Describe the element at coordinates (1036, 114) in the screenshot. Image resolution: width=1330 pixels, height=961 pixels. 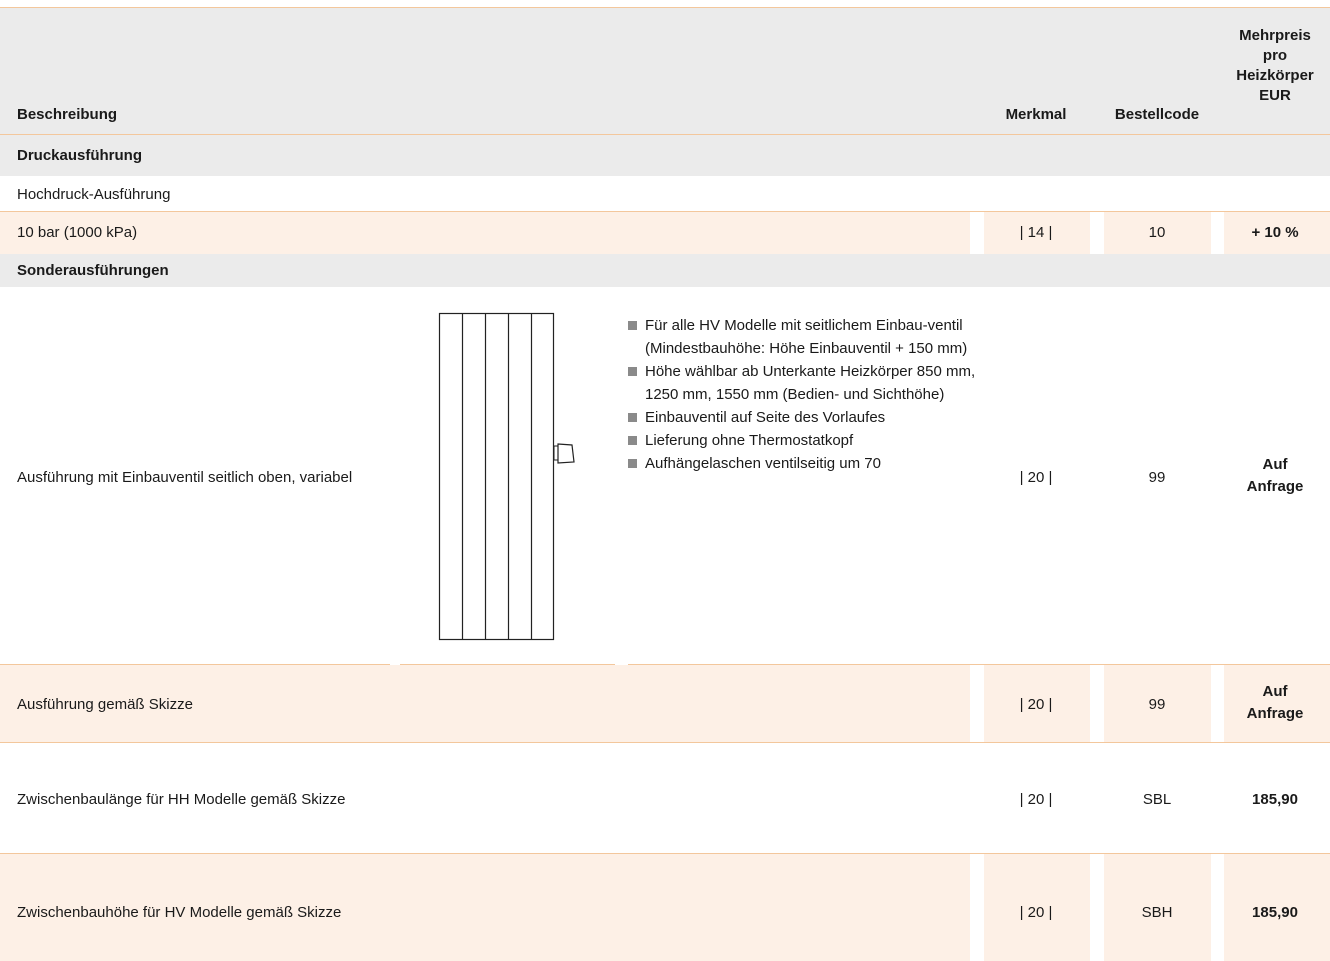
I see `col-header-merkmal: Merkmal` at that location.